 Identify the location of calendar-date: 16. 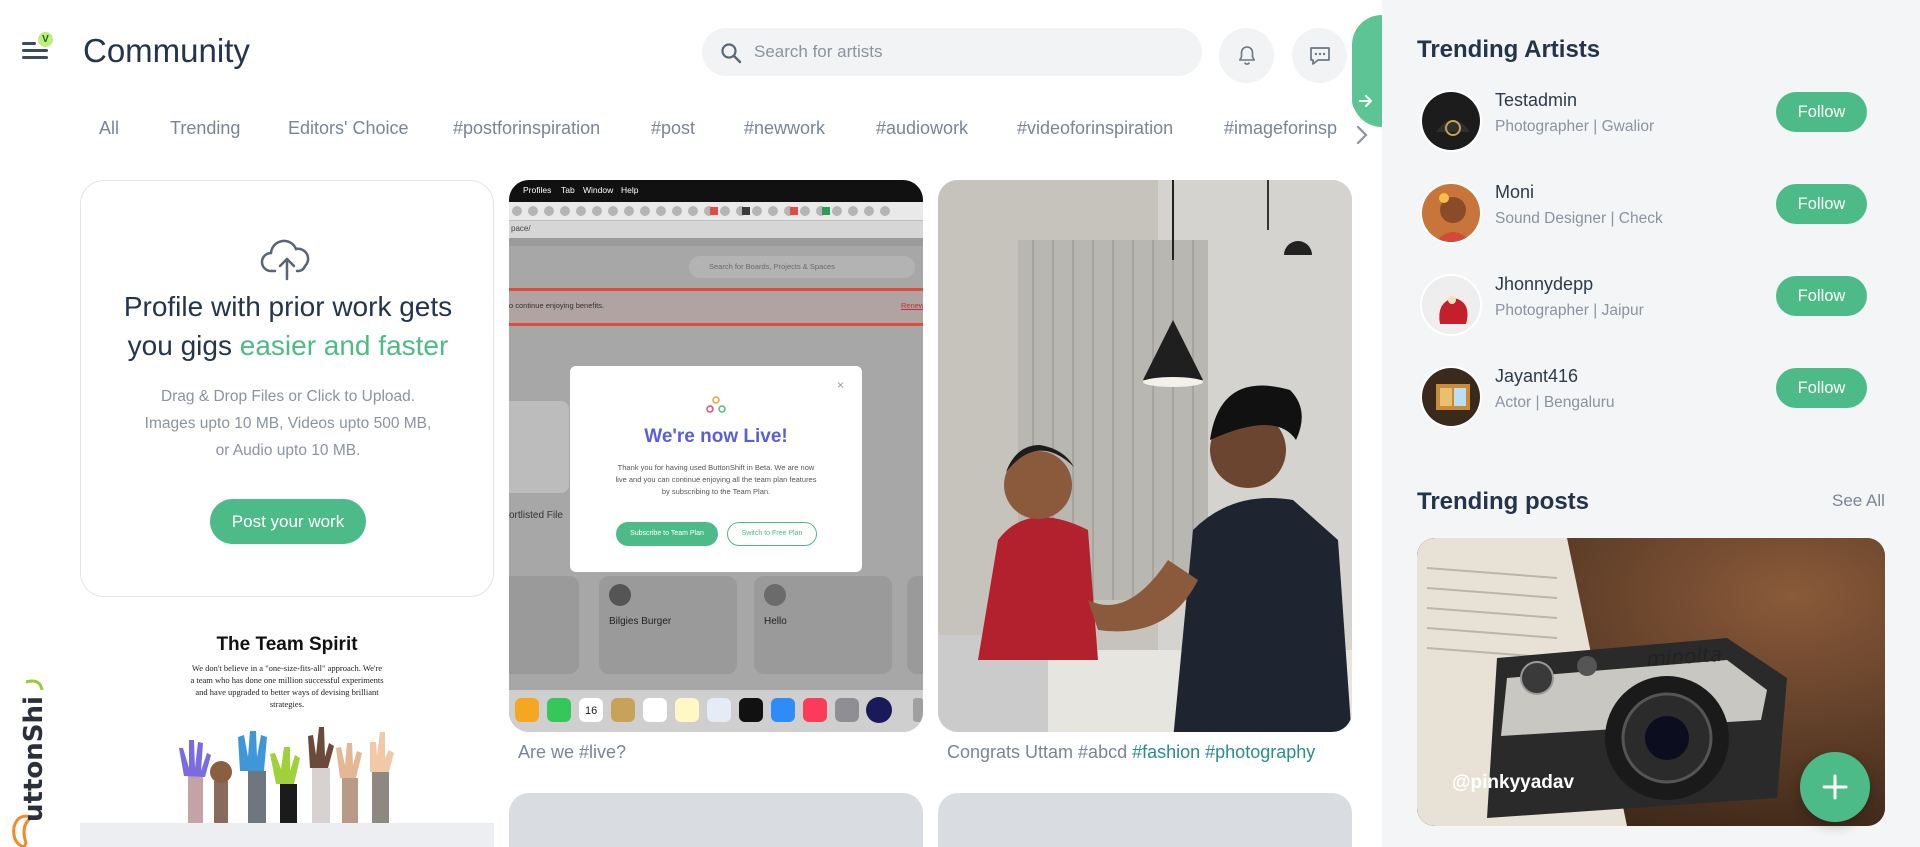
(591, 711).